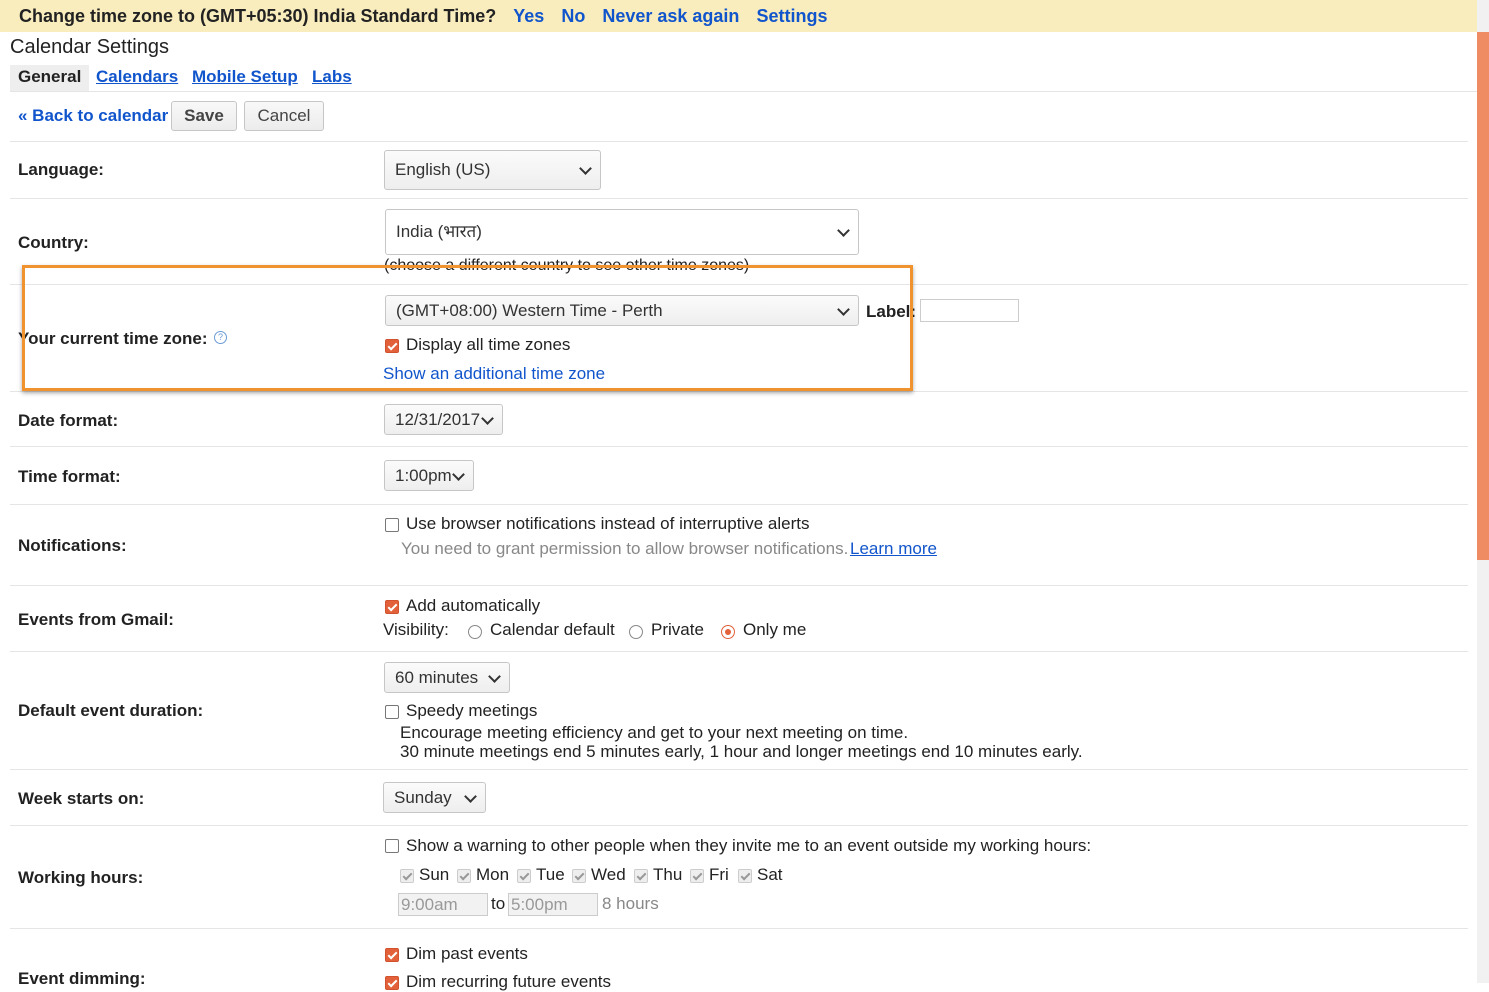 The image size is (1489, 992). What do you see at coordinates (630, 903) in the screenshot?
I see `working-hours-total: 8 hours` at bounding box center [630, 903].